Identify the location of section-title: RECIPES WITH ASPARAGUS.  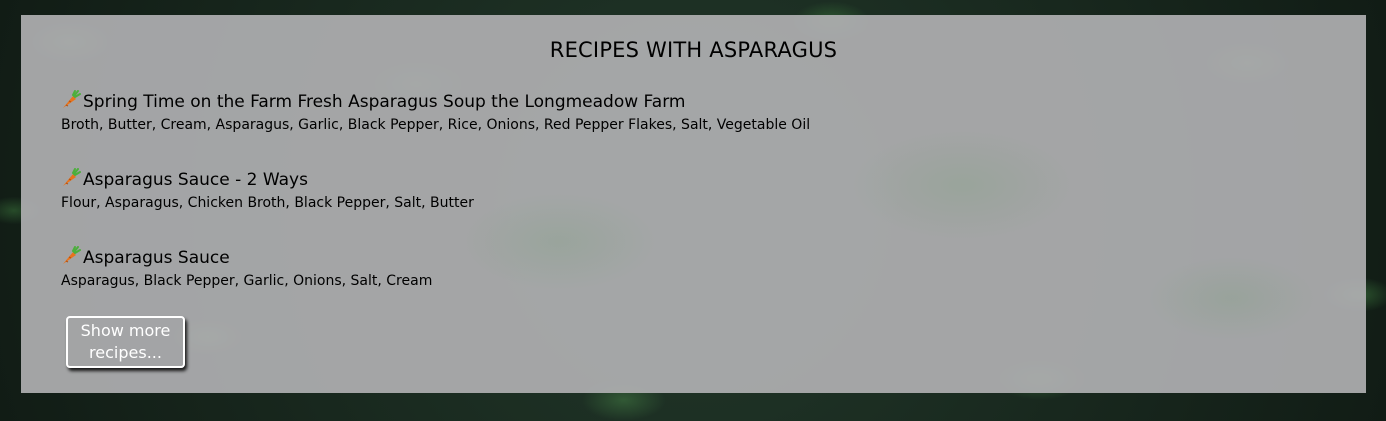
(693, 50).